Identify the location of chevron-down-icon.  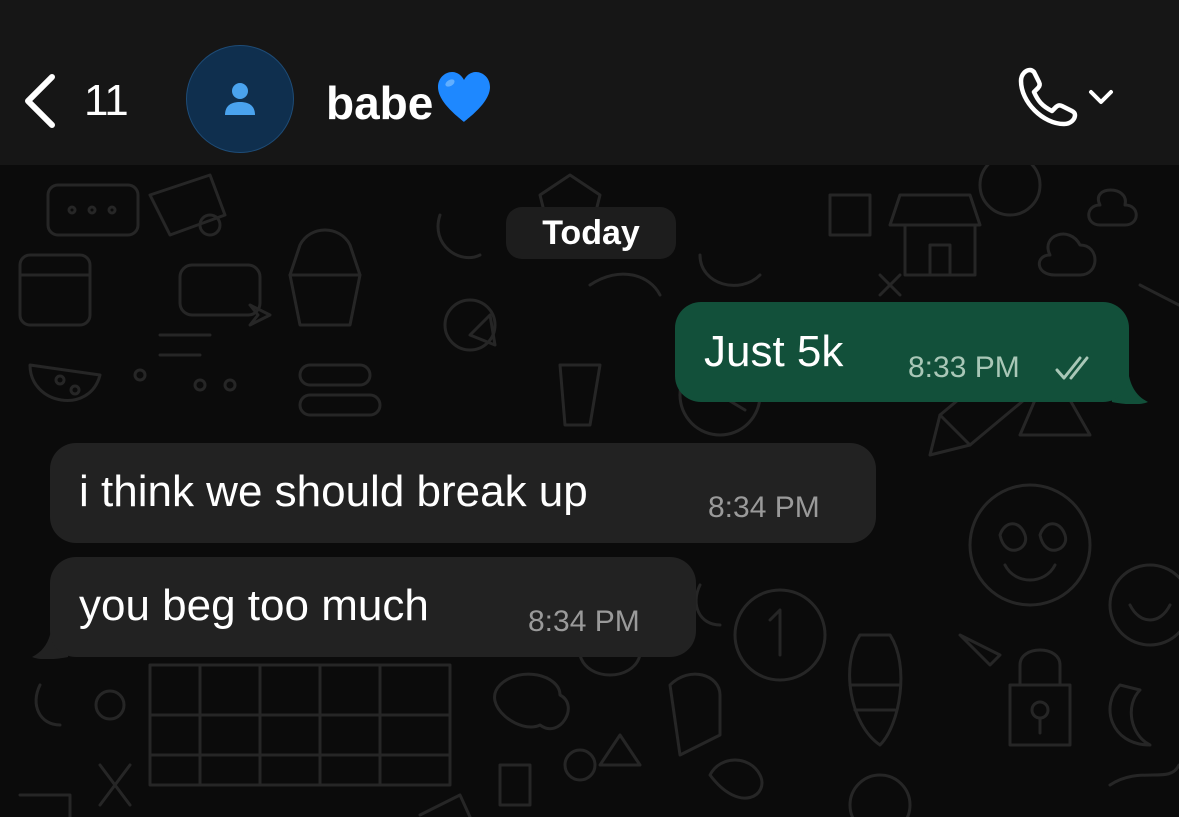
(1101, 97).